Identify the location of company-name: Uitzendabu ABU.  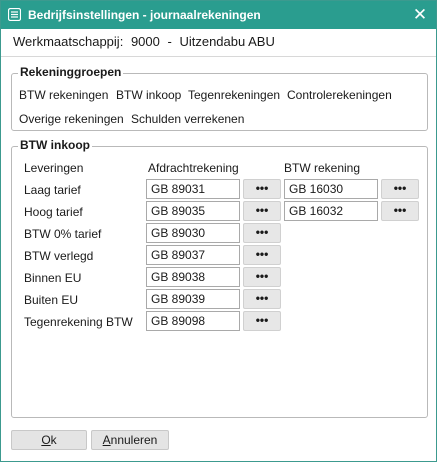
(227, 41).